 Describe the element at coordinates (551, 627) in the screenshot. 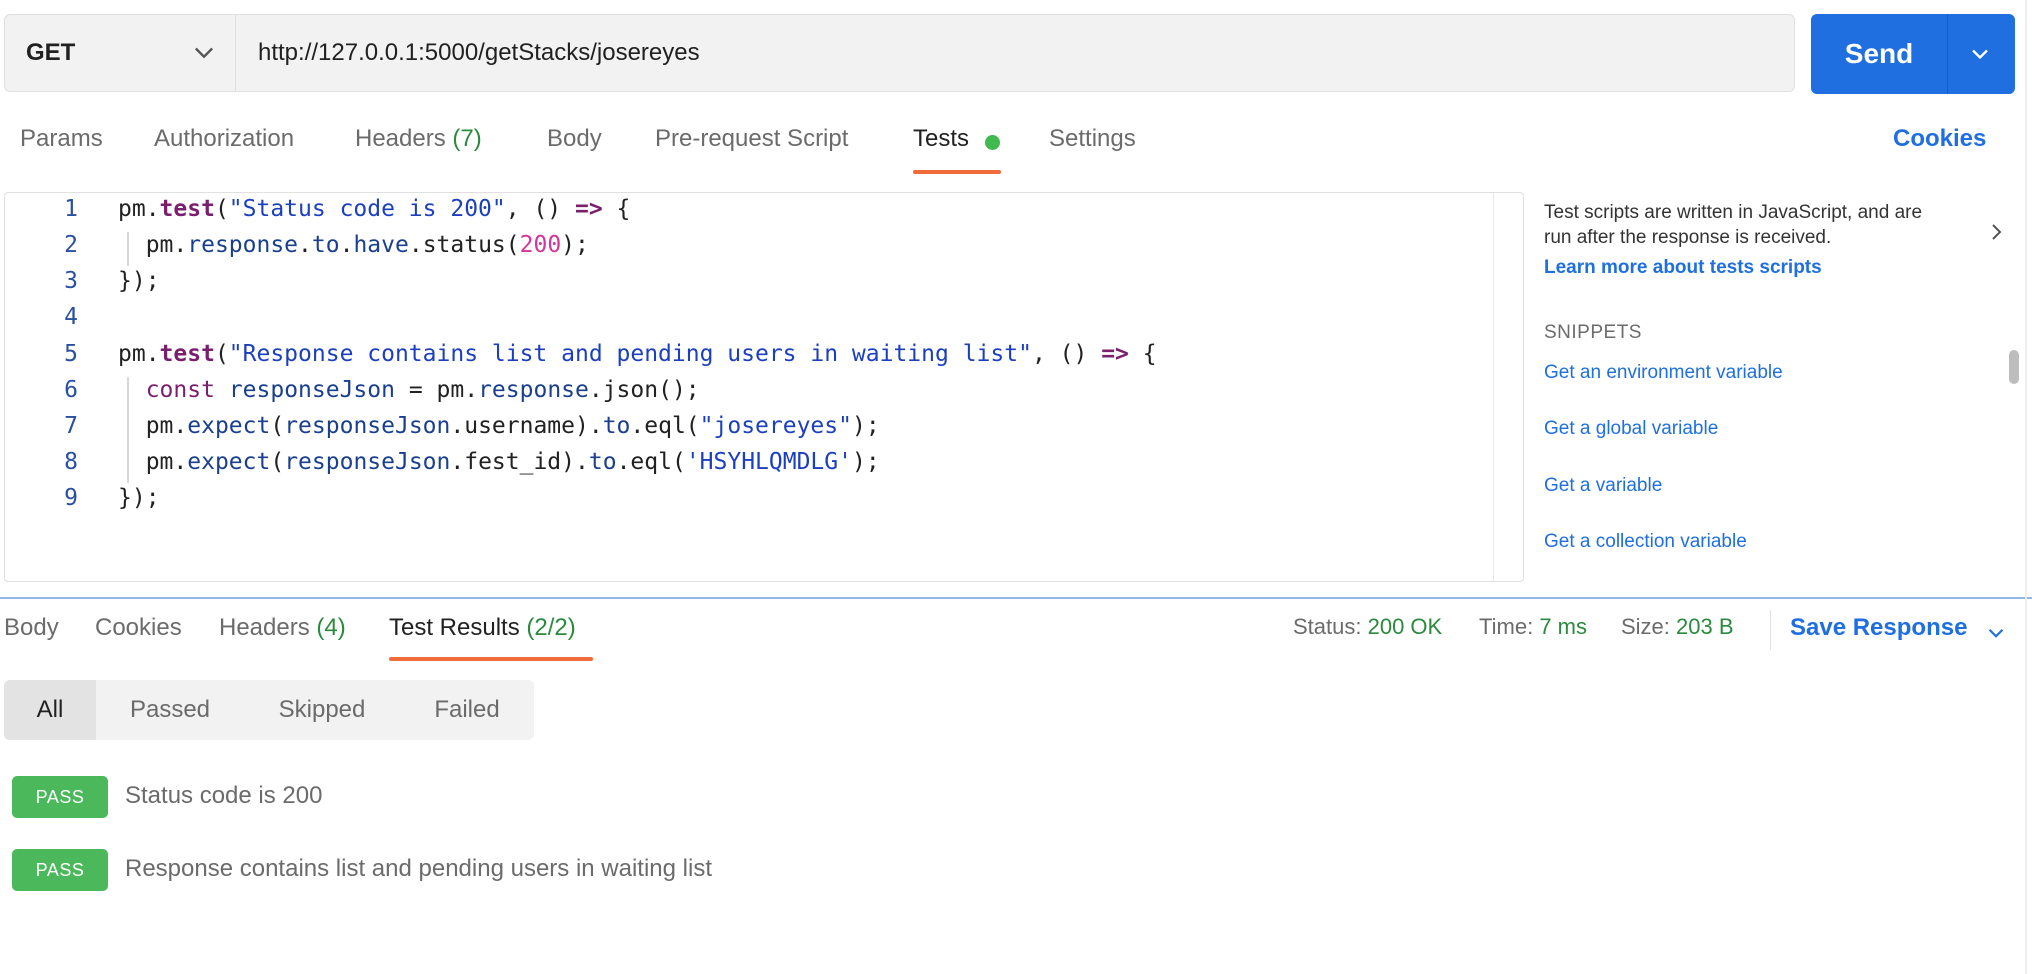

I see `tab-count: (2/2)` at that location.